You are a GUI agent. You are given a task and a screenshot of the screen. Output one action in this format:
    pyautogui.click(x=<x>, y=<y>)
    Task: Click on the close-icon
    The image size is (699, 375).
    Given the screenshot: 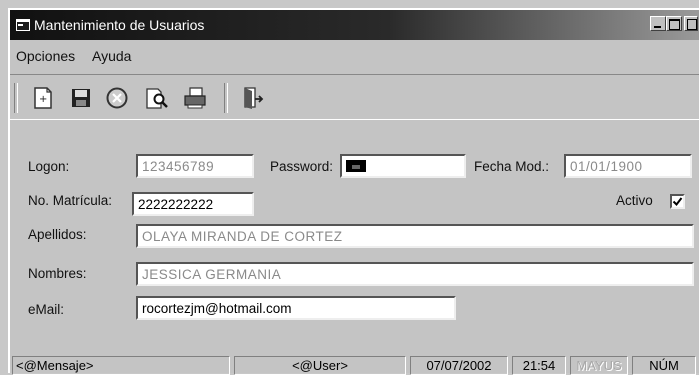 What is the action you would take?
    pyautogui.click(x=692, y=24)
    